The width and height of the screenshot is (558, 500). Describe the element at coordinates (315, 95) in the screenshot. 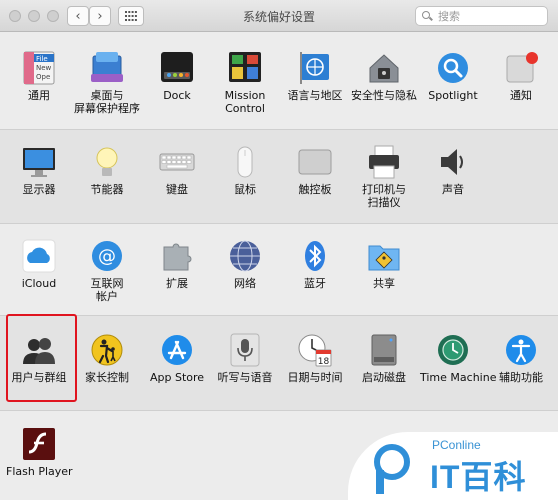

I see `pane-label: 语言与地区` at that location.